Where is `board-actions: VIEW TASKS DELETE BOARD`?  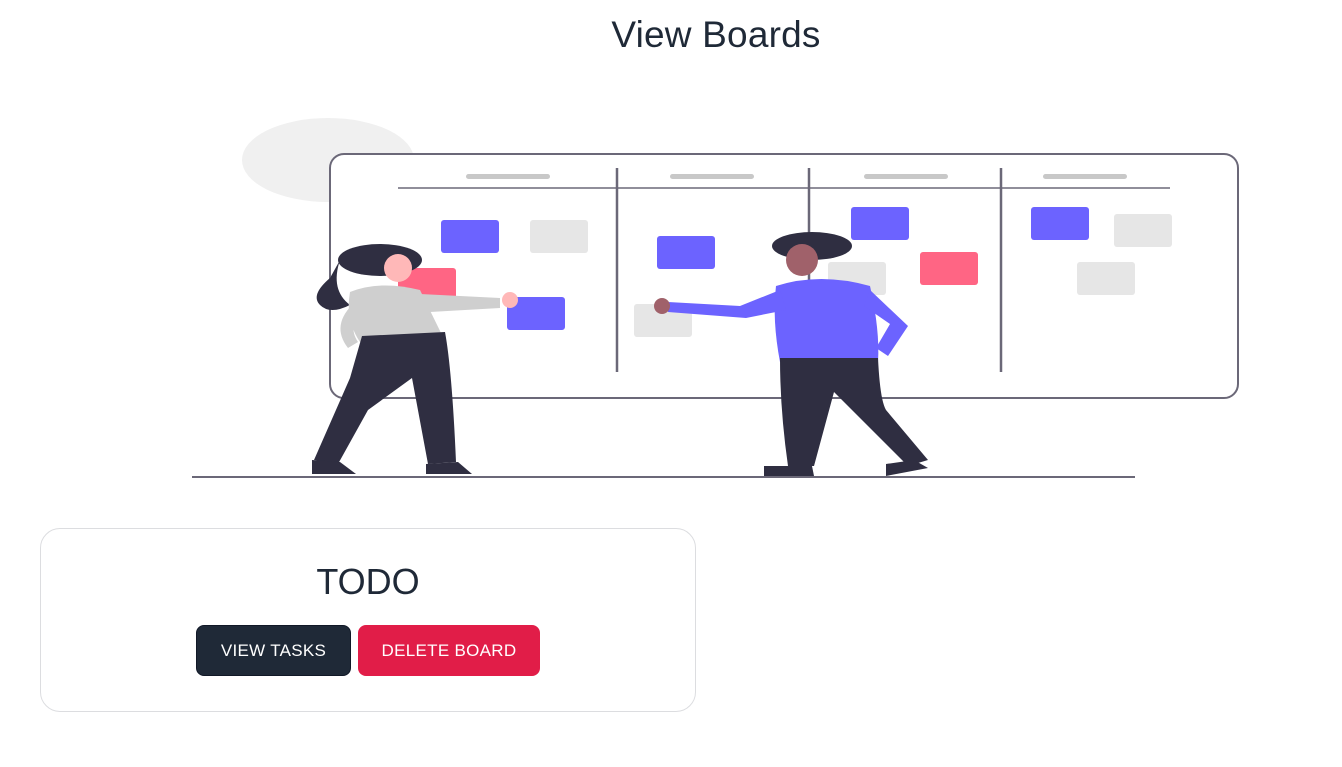
board-actions: VIEW TASKS DELETE BOARD is located at coordinates (368, 650).